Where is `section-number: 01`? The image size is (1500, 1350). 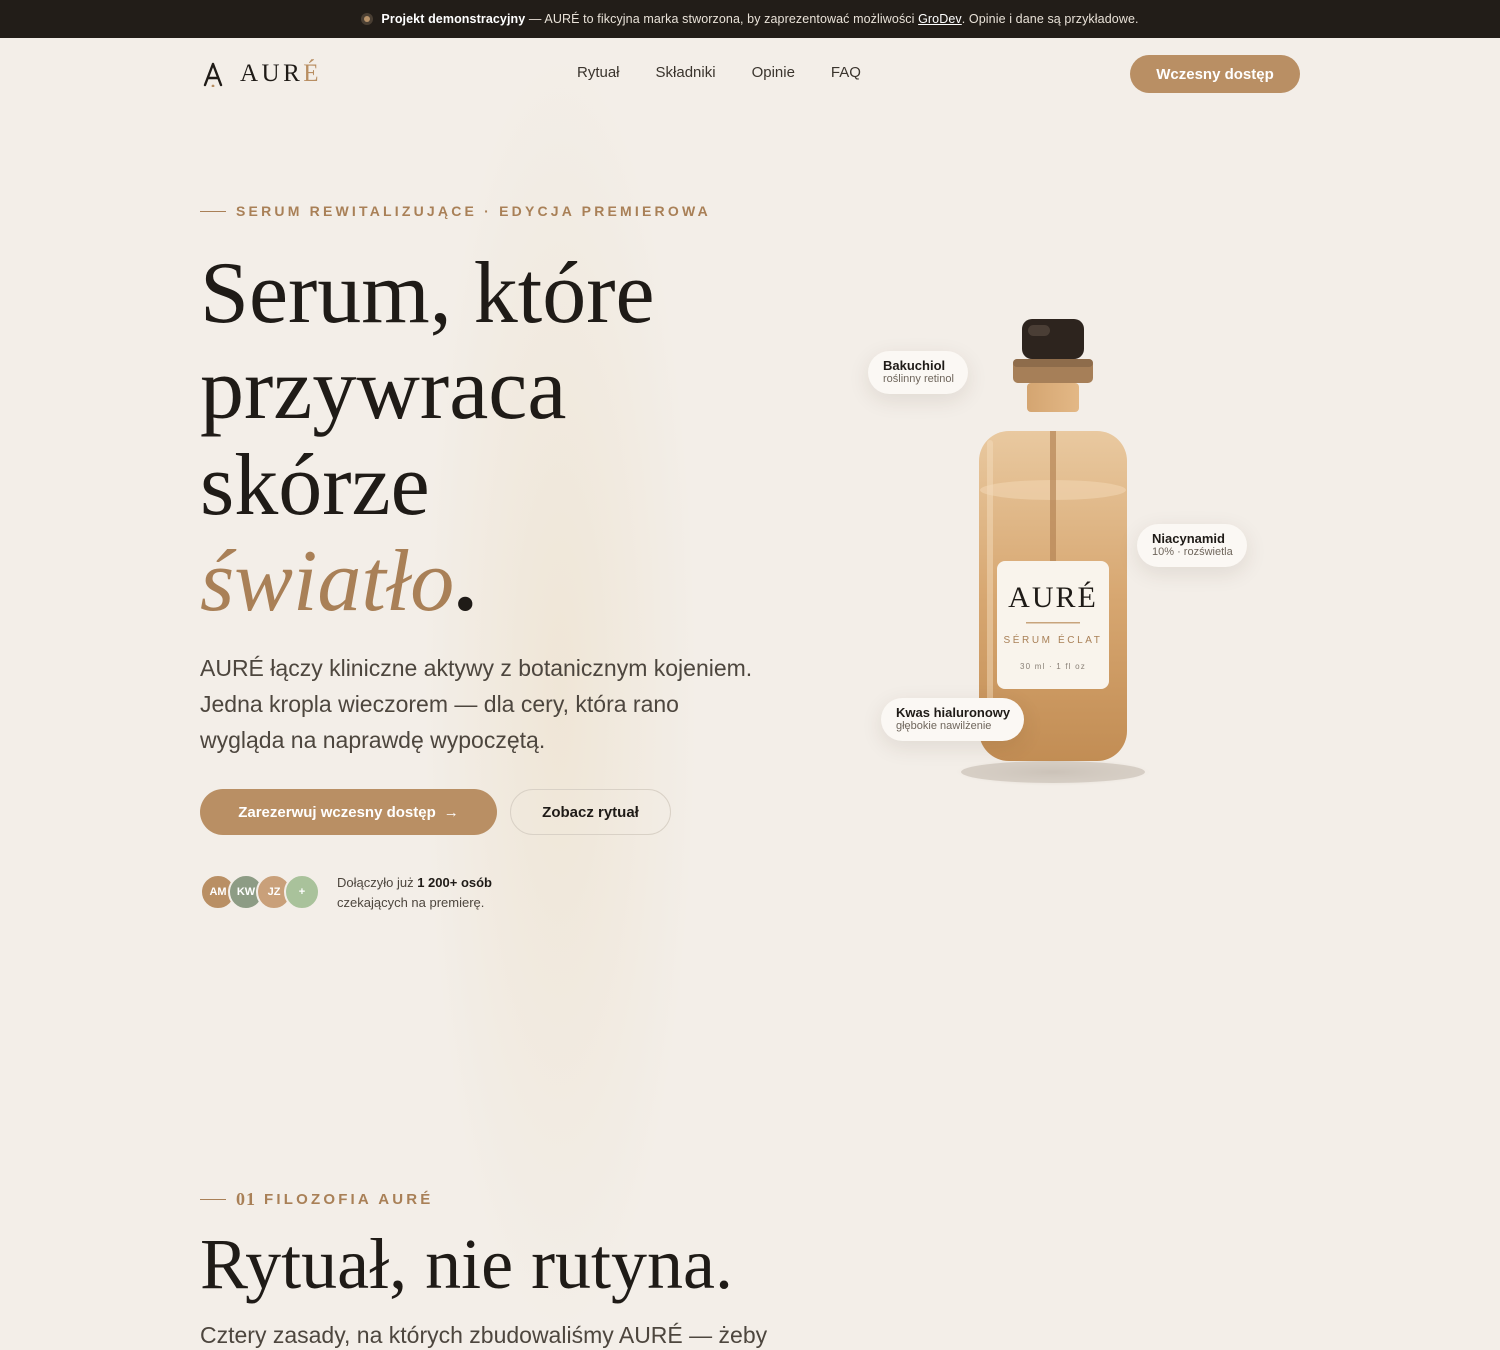
section-number: 01 is located at coordinates (246, 1199).